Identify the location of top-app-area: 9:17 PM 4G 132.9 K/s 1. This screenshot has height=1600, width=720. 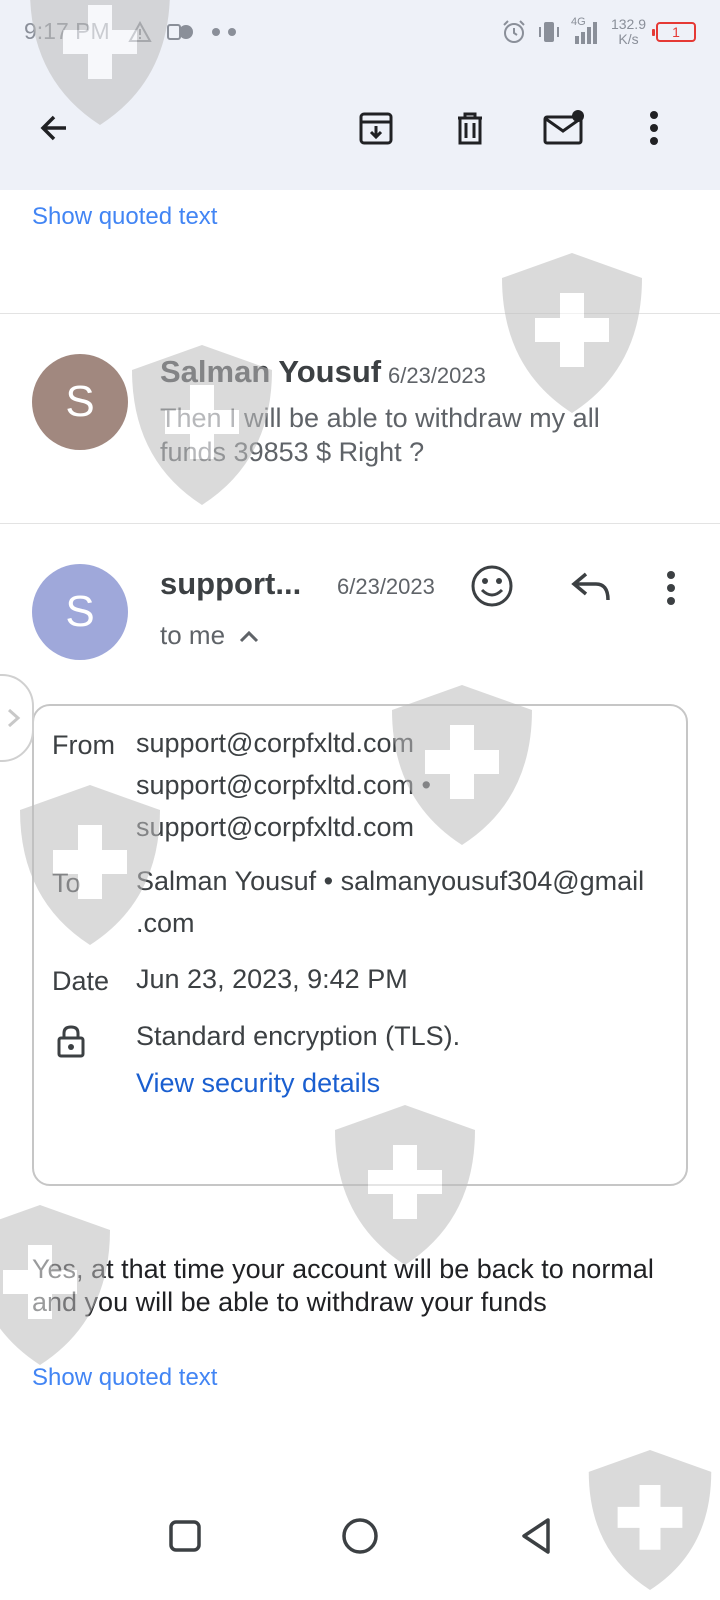
(360, 95).